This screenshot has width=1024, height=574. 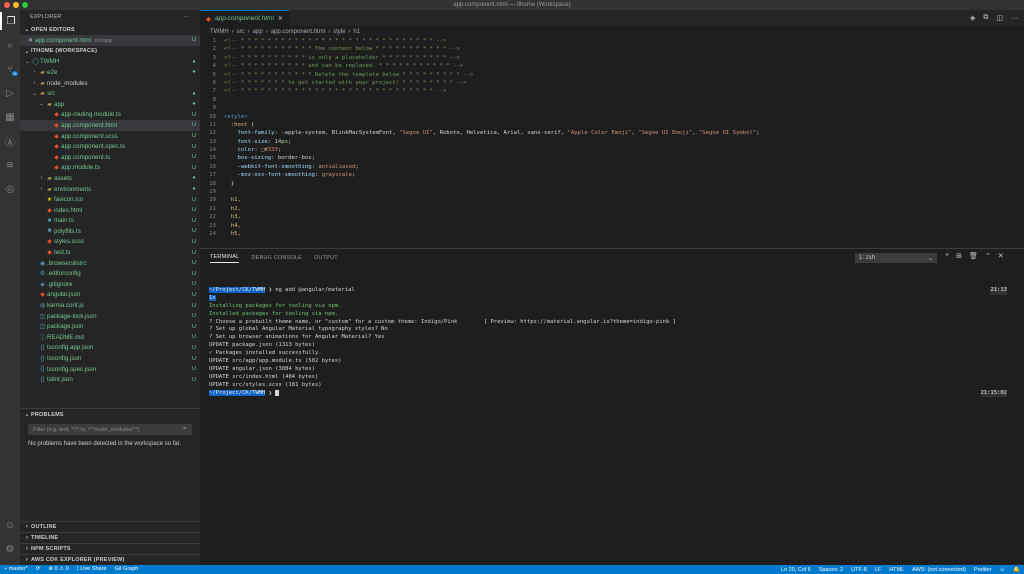 What do you see at coordinates (110, 125) in the screenshot?
I see `tree-item: ◆ app.component.html U` at bounding box center [110, 125].